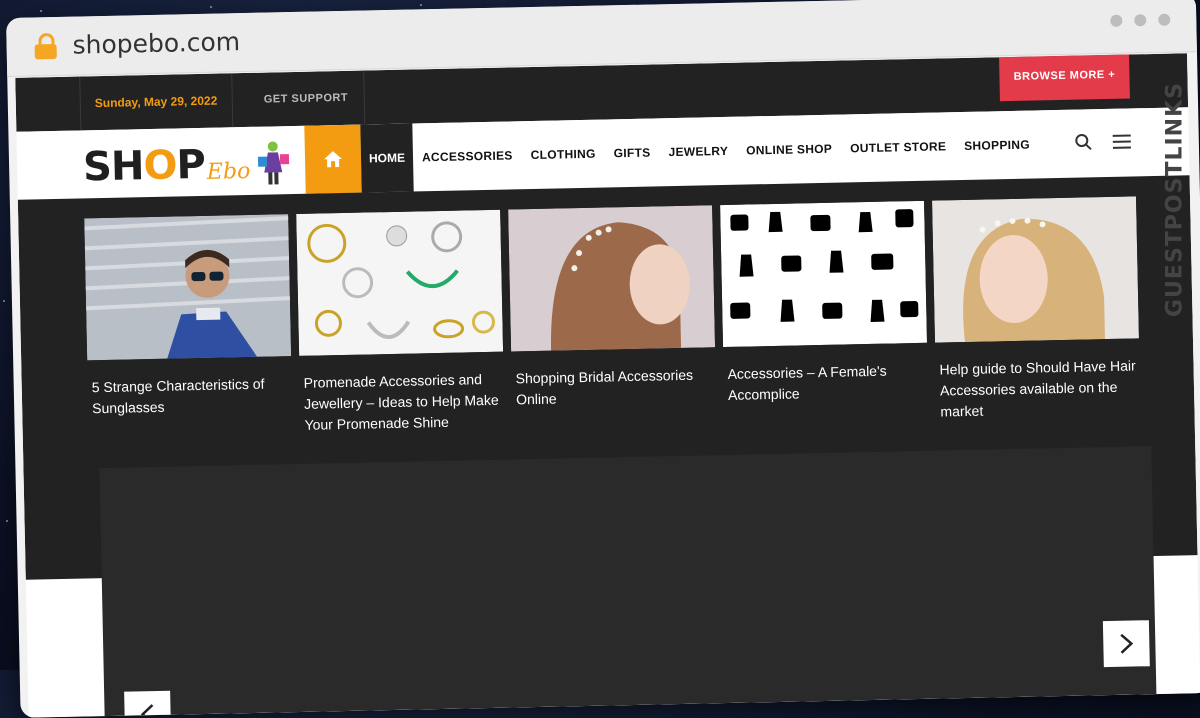 The width and height of the screenshot is (1200, 718). I want to click on post-image-jewellery, so click(400, 282).